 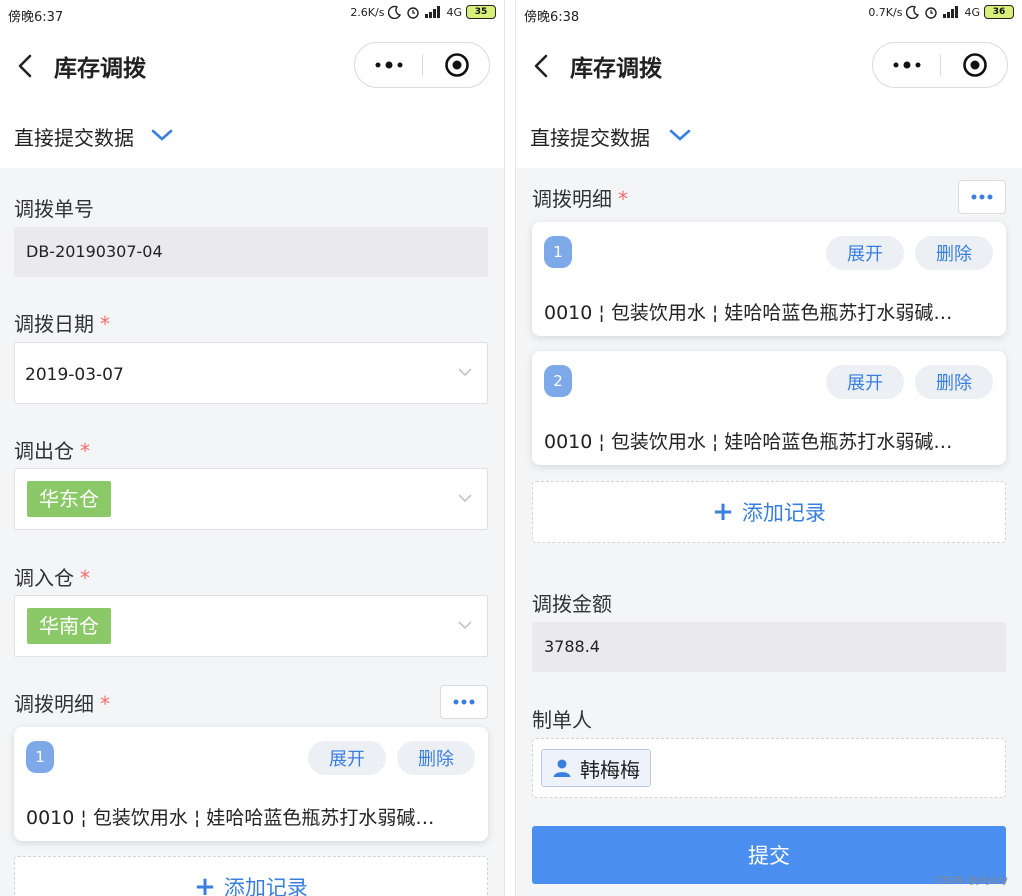 I want to click on in-warehouse-label: 调入仓 *, so click(x=52, y=576).